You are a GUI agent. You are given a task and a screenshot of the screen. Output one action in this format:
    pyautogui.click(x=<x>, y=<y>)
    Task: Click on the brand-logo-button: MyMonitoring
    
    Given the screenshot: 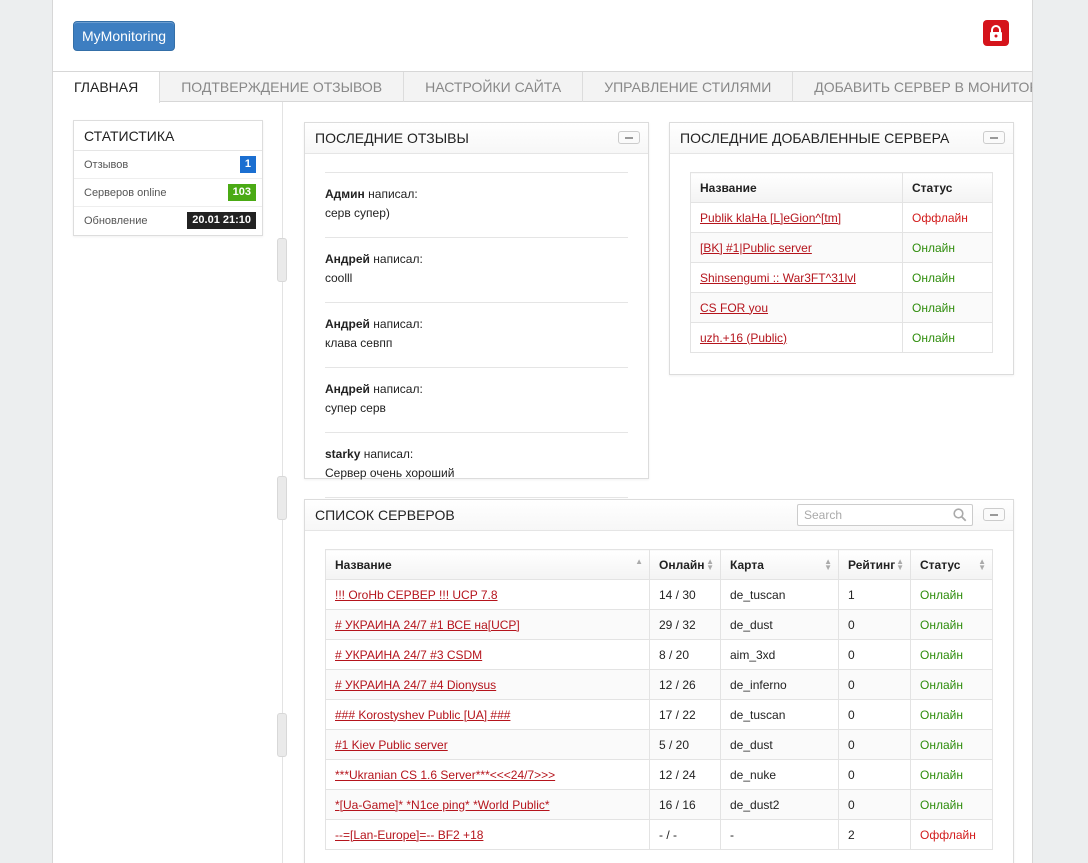 What is the action you would take?
    pyautogui.click(x=124, y=36)
    